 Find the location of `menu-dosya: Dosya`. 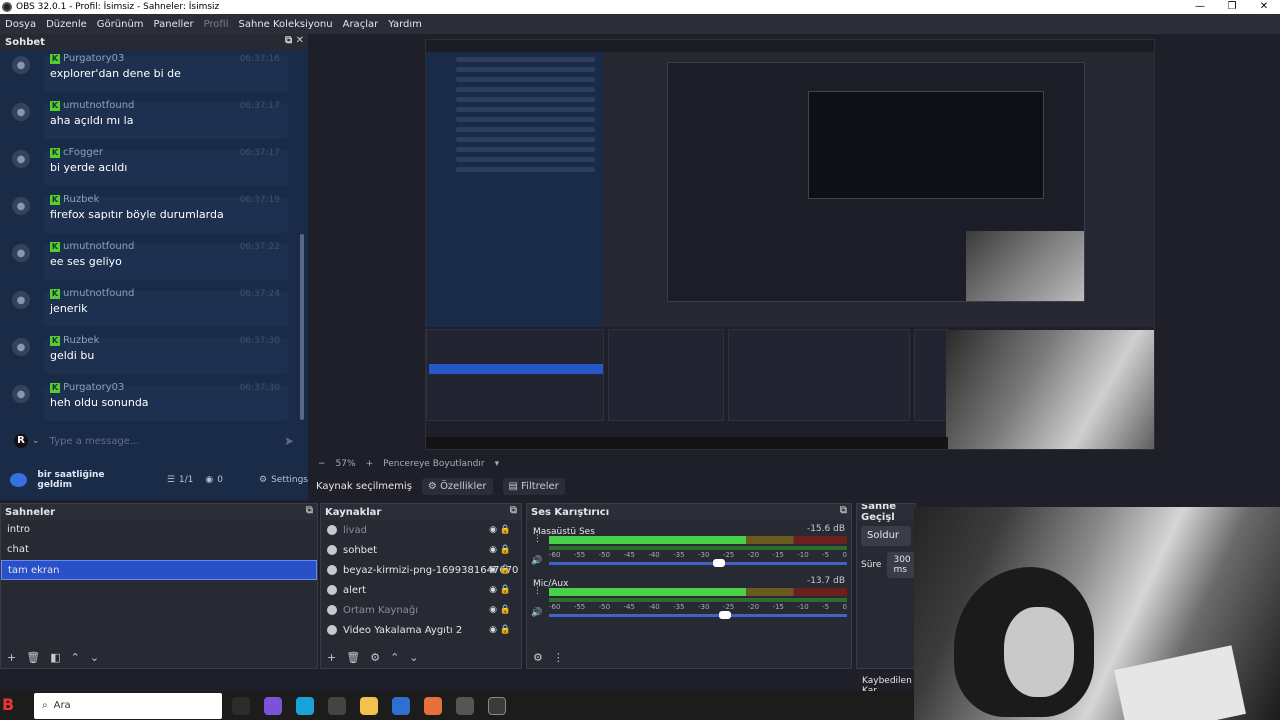

menu-dosya: Dosya is located at coordinates (20, 24).